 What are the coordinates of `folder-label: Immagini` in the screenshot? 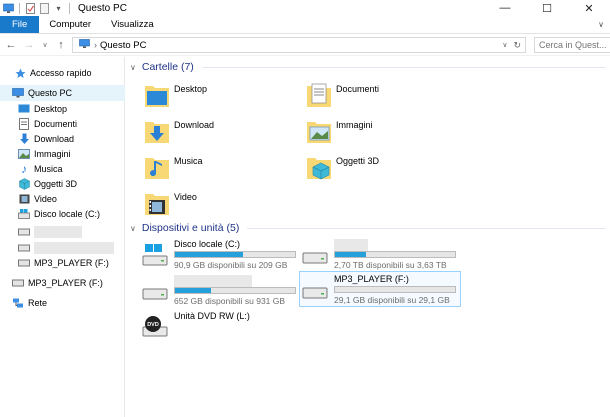 It's located at (354, 125).